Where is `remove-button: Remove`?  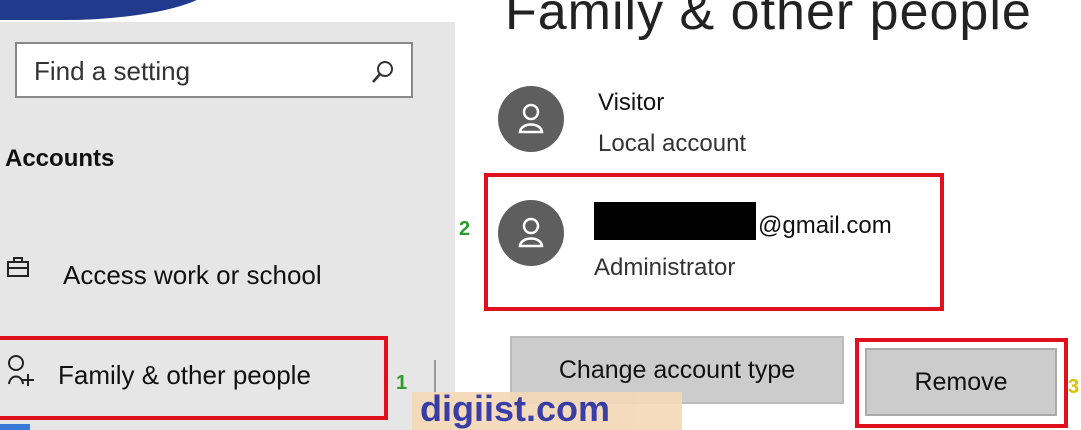 remove-button: Remove is located at coordinates (961, 382).